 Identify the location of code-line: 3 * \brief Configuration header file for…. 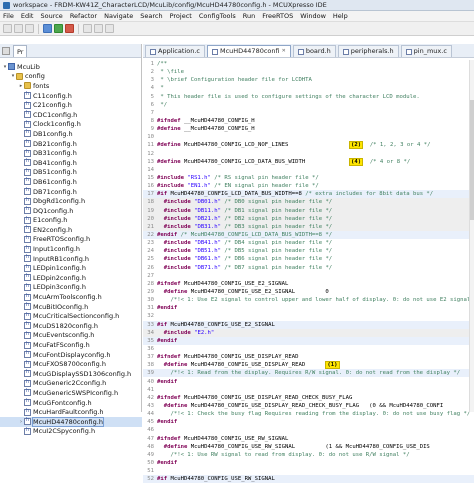
(308, 80).